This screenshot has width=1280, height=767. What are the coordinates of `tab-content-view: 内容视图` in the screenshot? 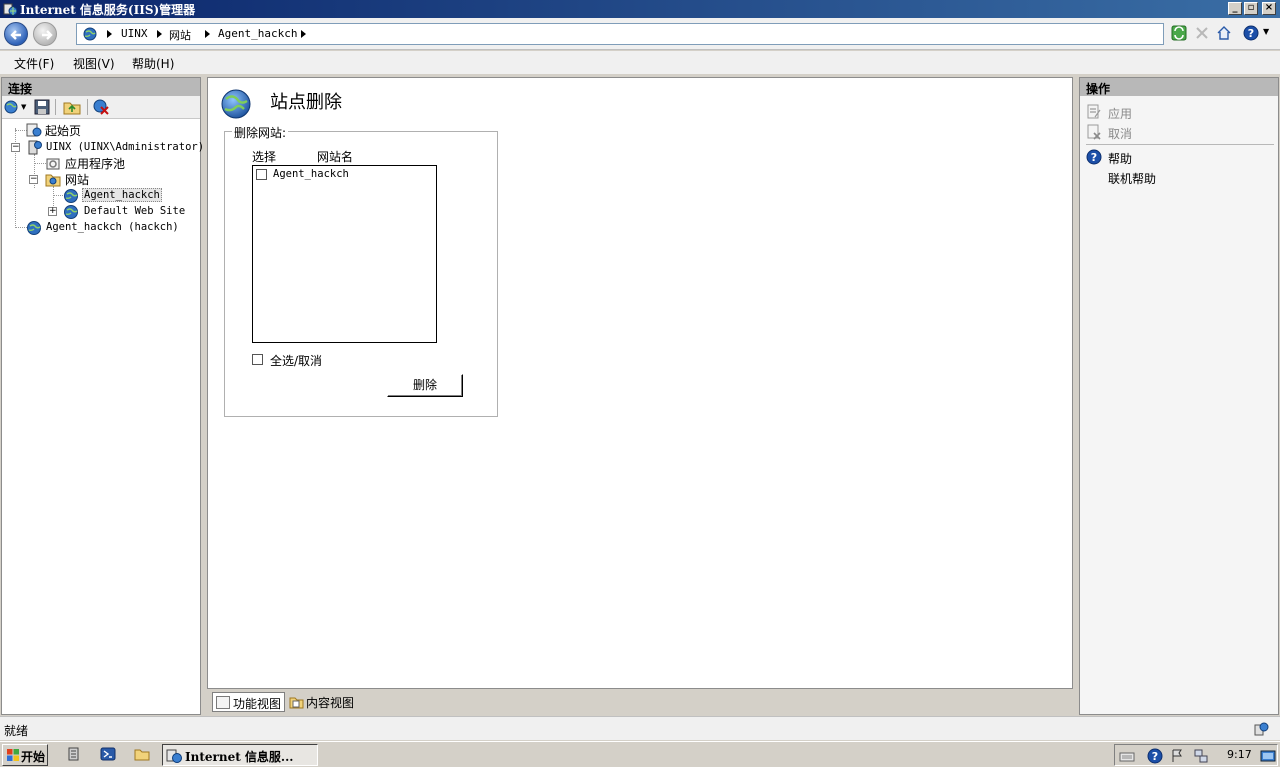 It's located at (321, 702).